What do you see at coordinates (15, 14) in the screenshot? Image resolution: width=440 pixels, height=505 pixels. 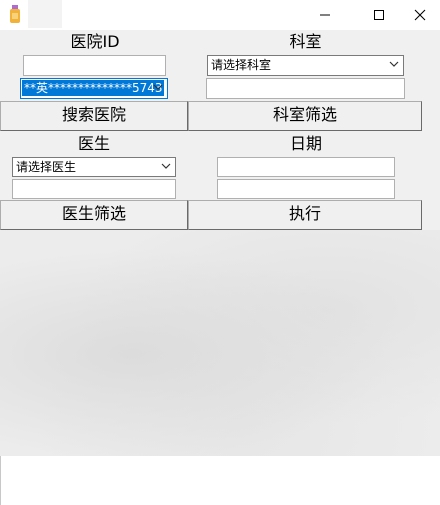 I see `app-icon` at bounding box center [15, 14].